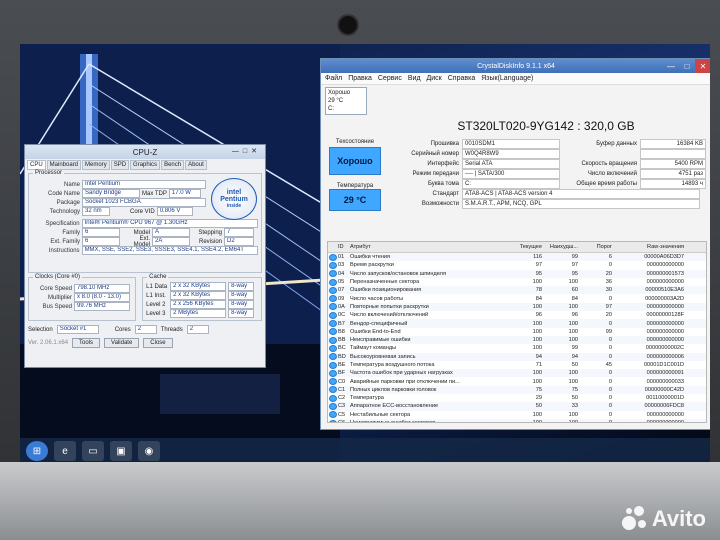 The height and width of the screenshot is (540, 720). What do you see at coordinates (234, 206) in the screenshot?
I see `logo-line-3: inside` at bounding box center [234, 206].